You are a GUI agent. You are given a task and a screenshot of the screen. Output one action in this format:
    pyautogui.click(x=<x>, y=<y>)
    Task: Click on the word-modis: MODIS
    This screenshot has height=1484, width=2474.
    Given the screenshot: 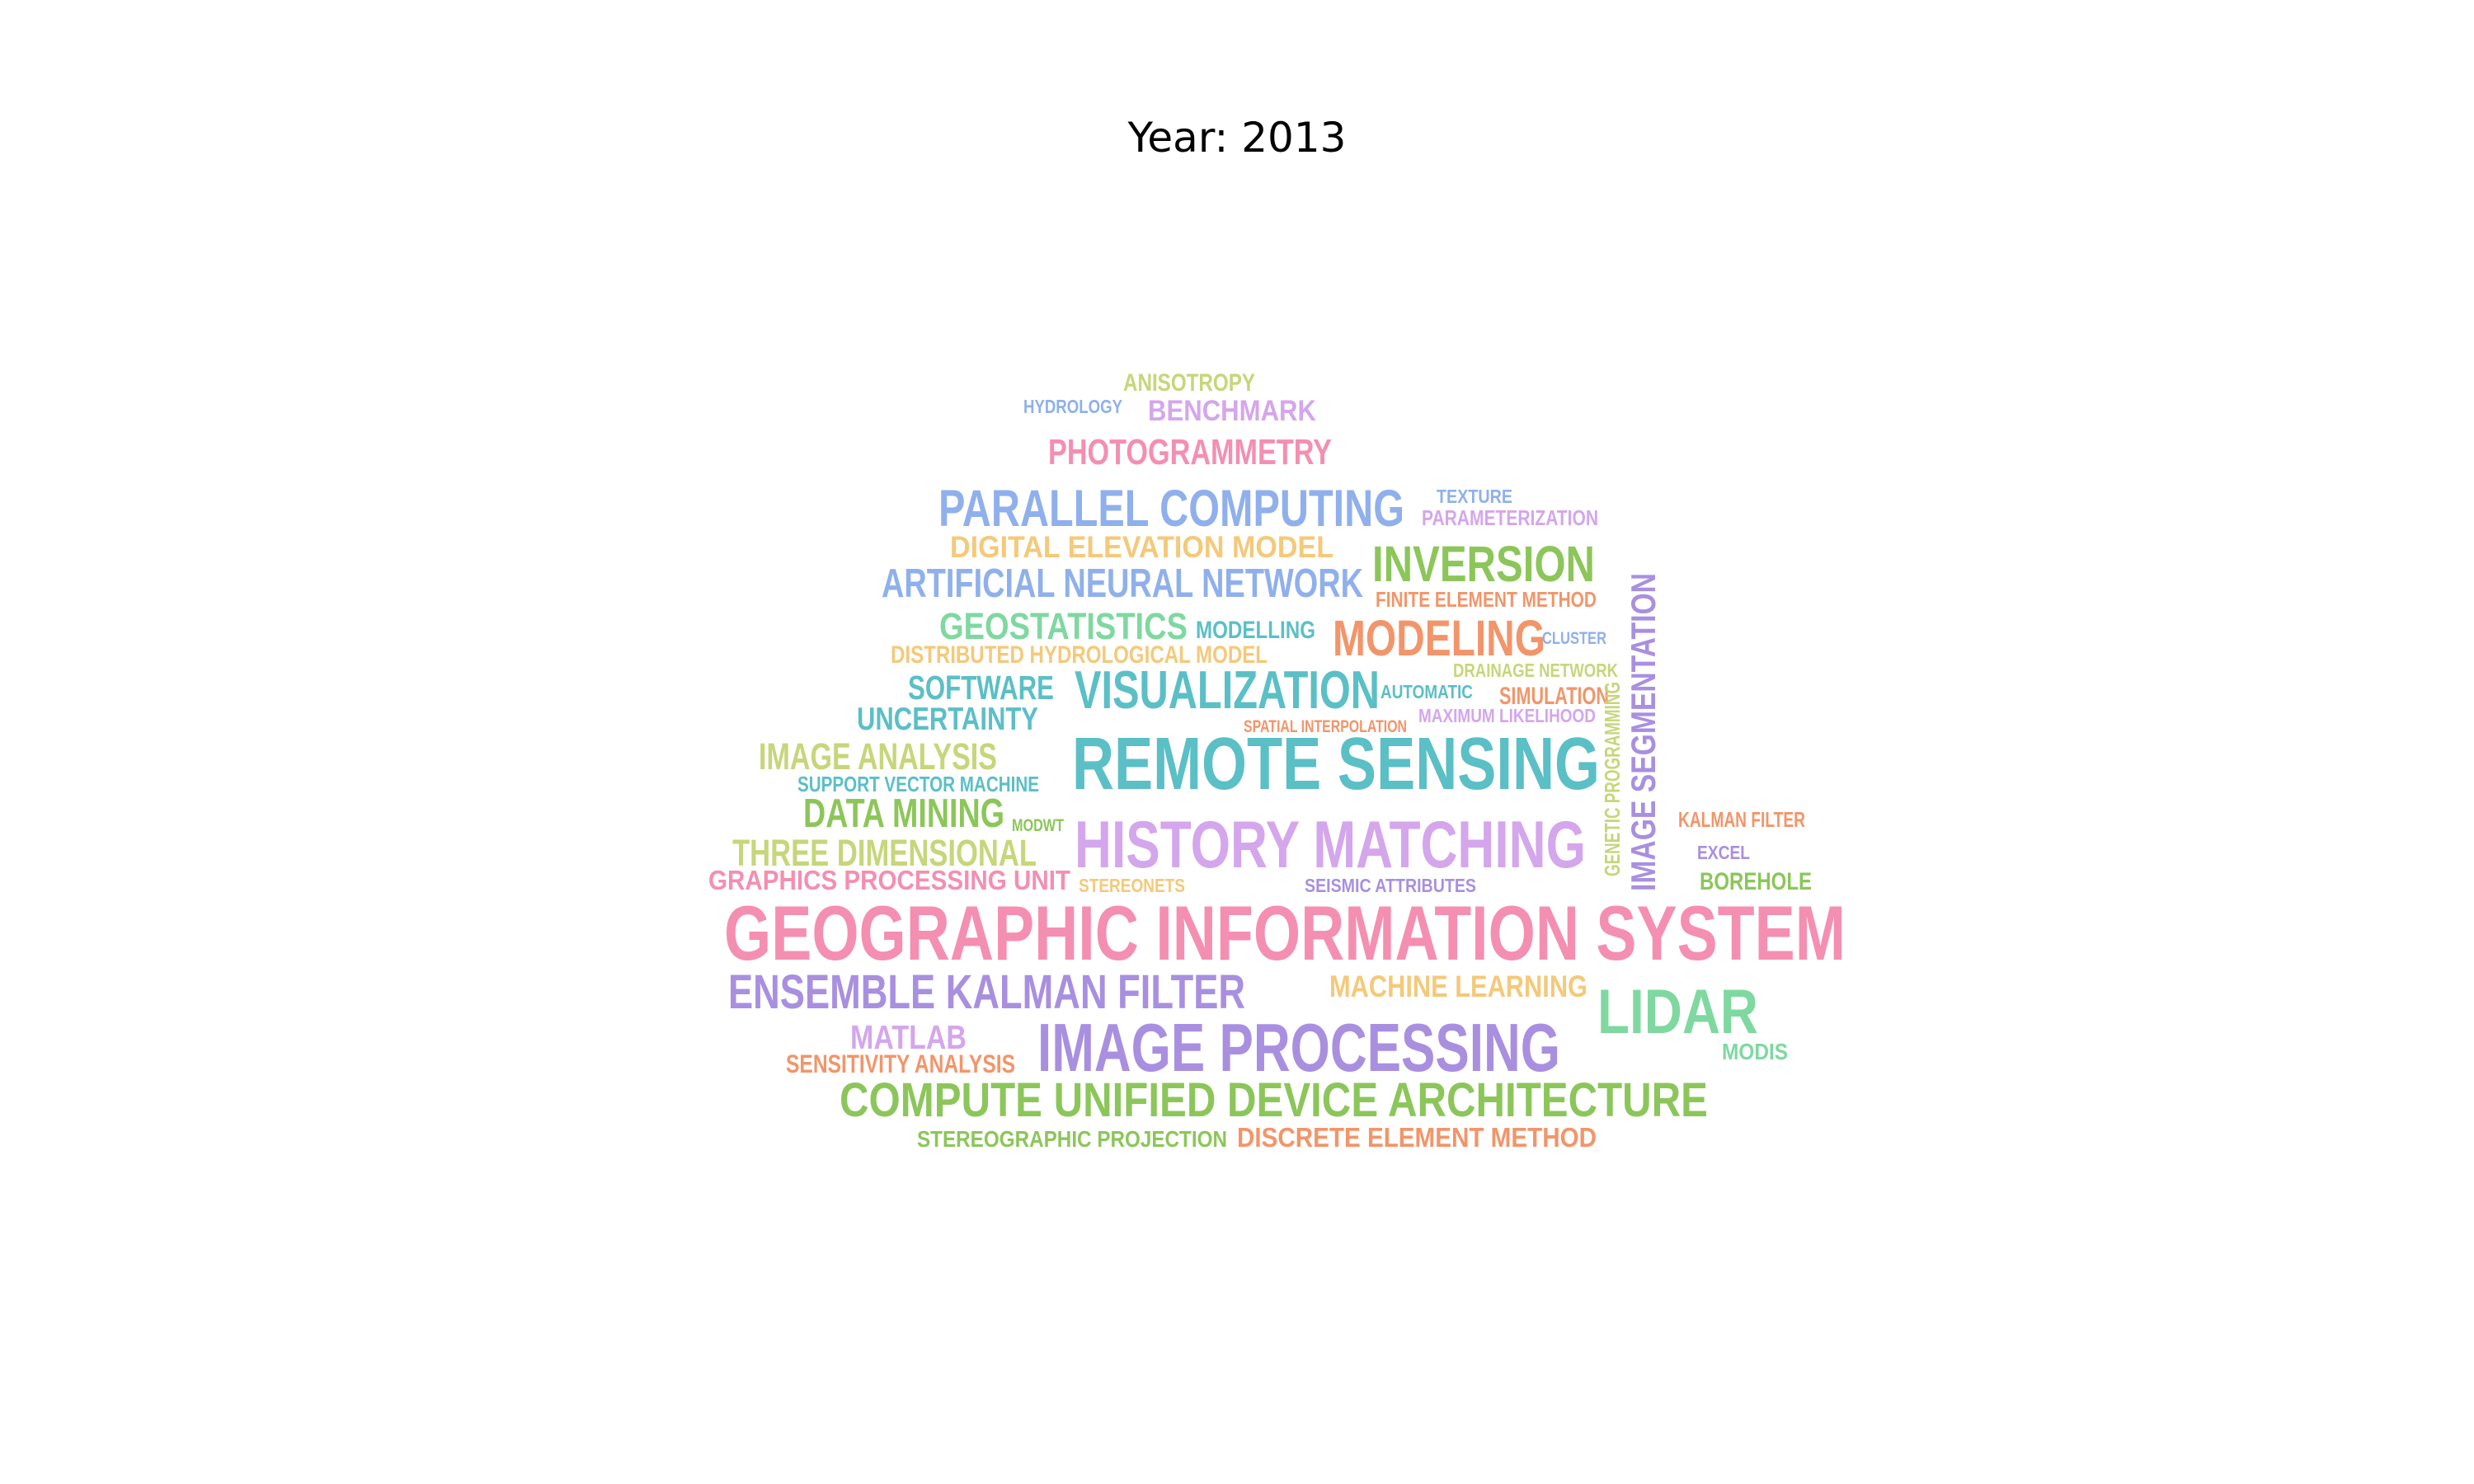 What is the action you would take?
    pyautogui.click(x=1755, y=1051)
    